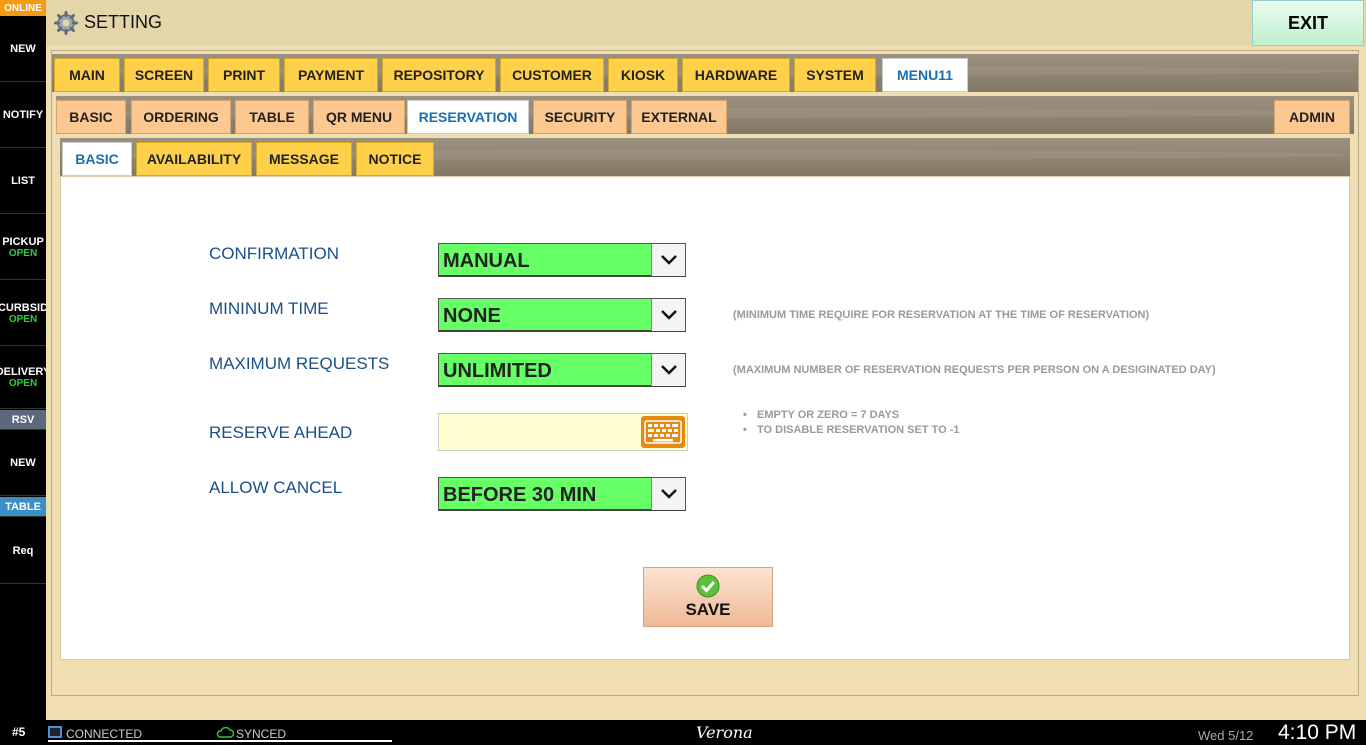 The height and width of the screenshot is (745, 1366). I want to click on sidebar-item-notify: NOTIFY, so click(23, 115).